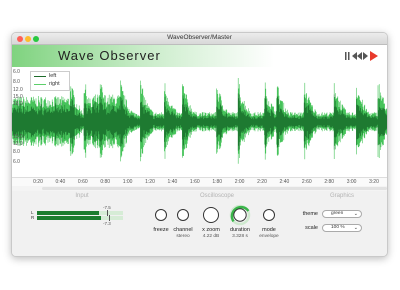 This screenshot has height=290, width=400. Describe the element at coordinates (374, 56) in the screenshot. I see `play-icon` at that location.